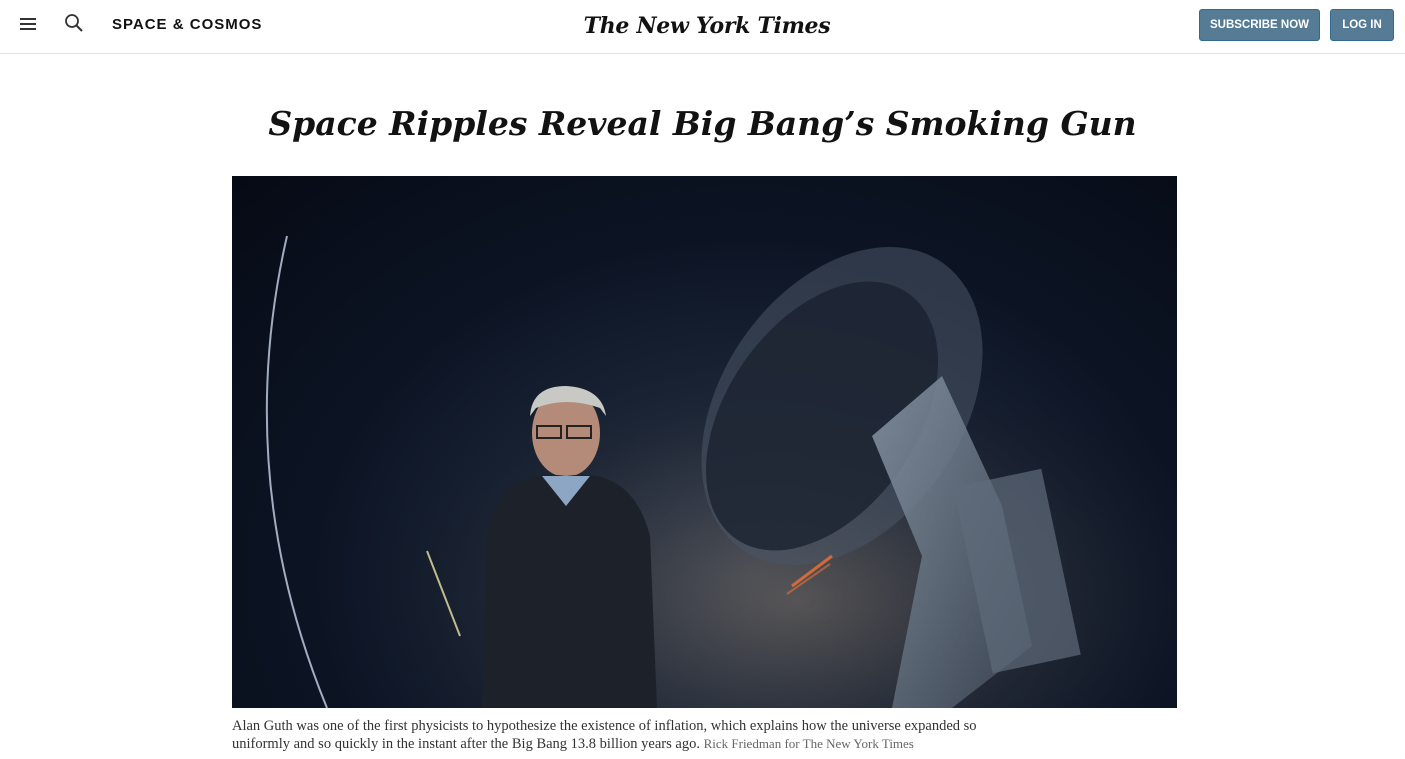 The width and height of the screenshot is (1405, 759). What do you see at coordinates (707, 26) in the screenshot?
I see `nyt-logo: The New York Times` at bounding box center [707, 26].